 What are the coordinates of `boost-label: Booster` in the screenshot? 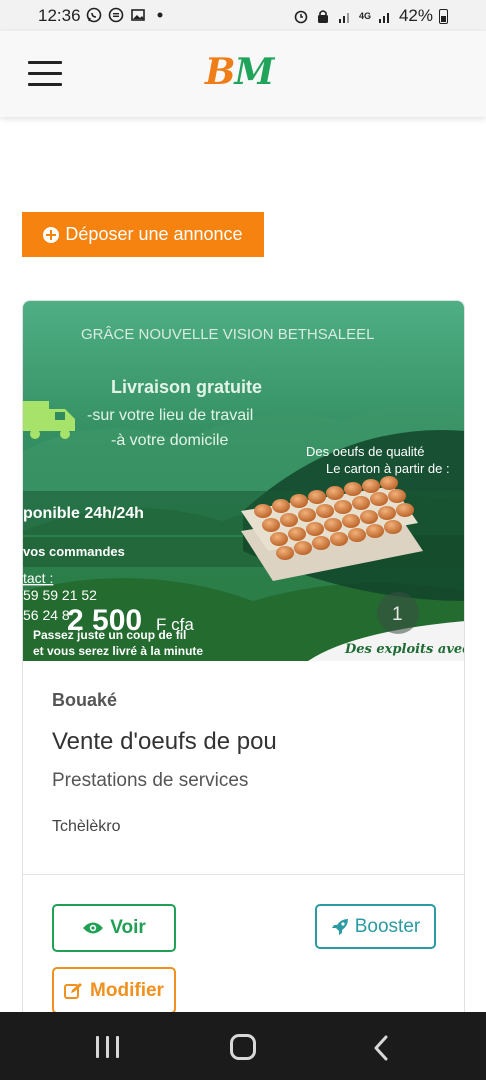 It's located at (387, 926).